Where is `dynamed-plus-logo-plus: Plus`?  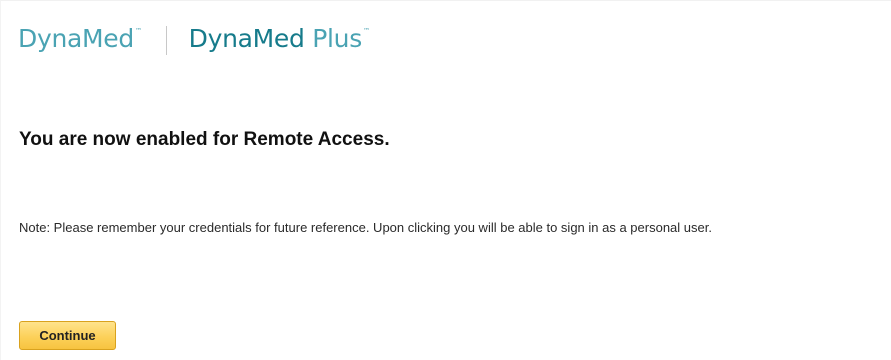 dynamed-plus-logo-plus: Plus is located at coordinates (337, 38).